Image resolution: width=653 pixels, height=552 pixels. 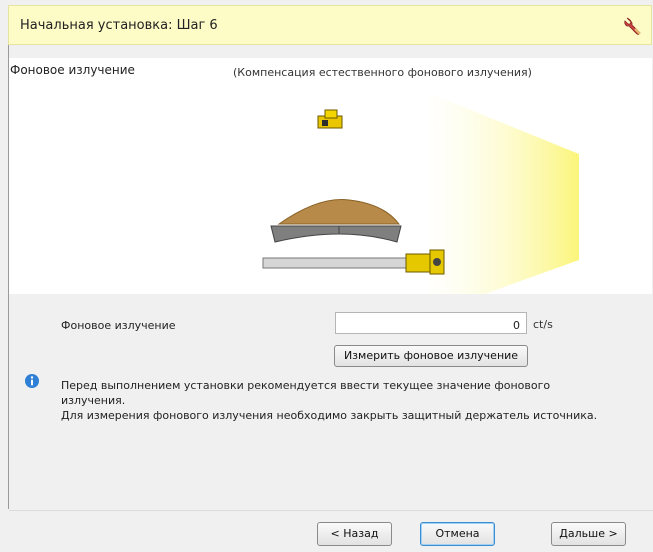 I want to click on detector-icon, so click(x=330, y=119).